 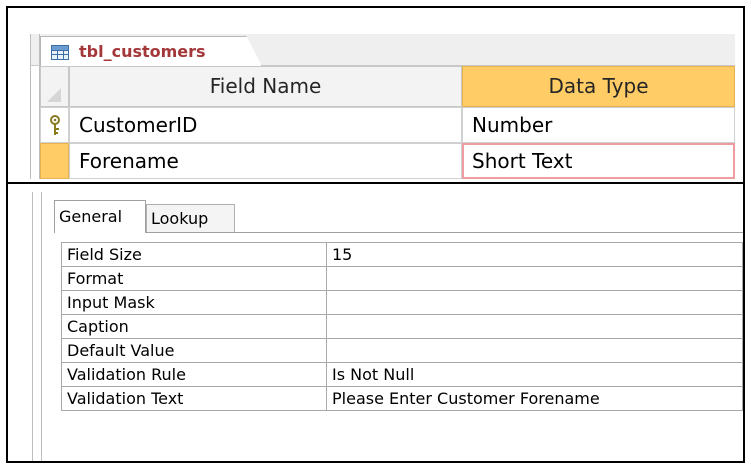 I want to click on field-name-cell: CustomerID, so click(x=265, y=125).